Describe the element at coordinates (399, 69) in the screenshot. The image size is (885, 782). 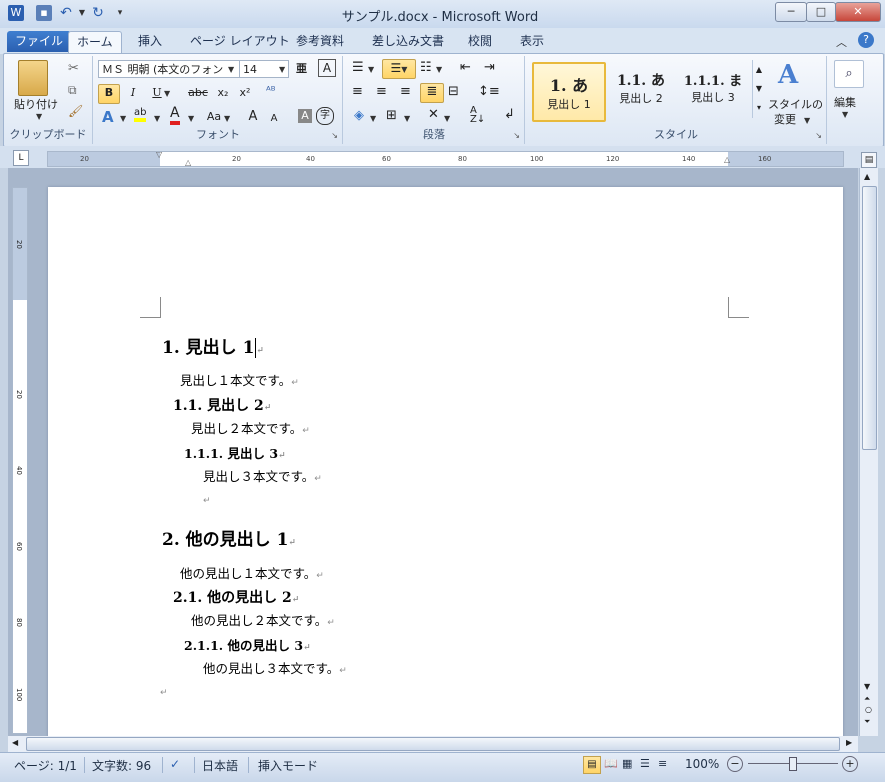
I see `numbering-button: ☰▼` at that location.